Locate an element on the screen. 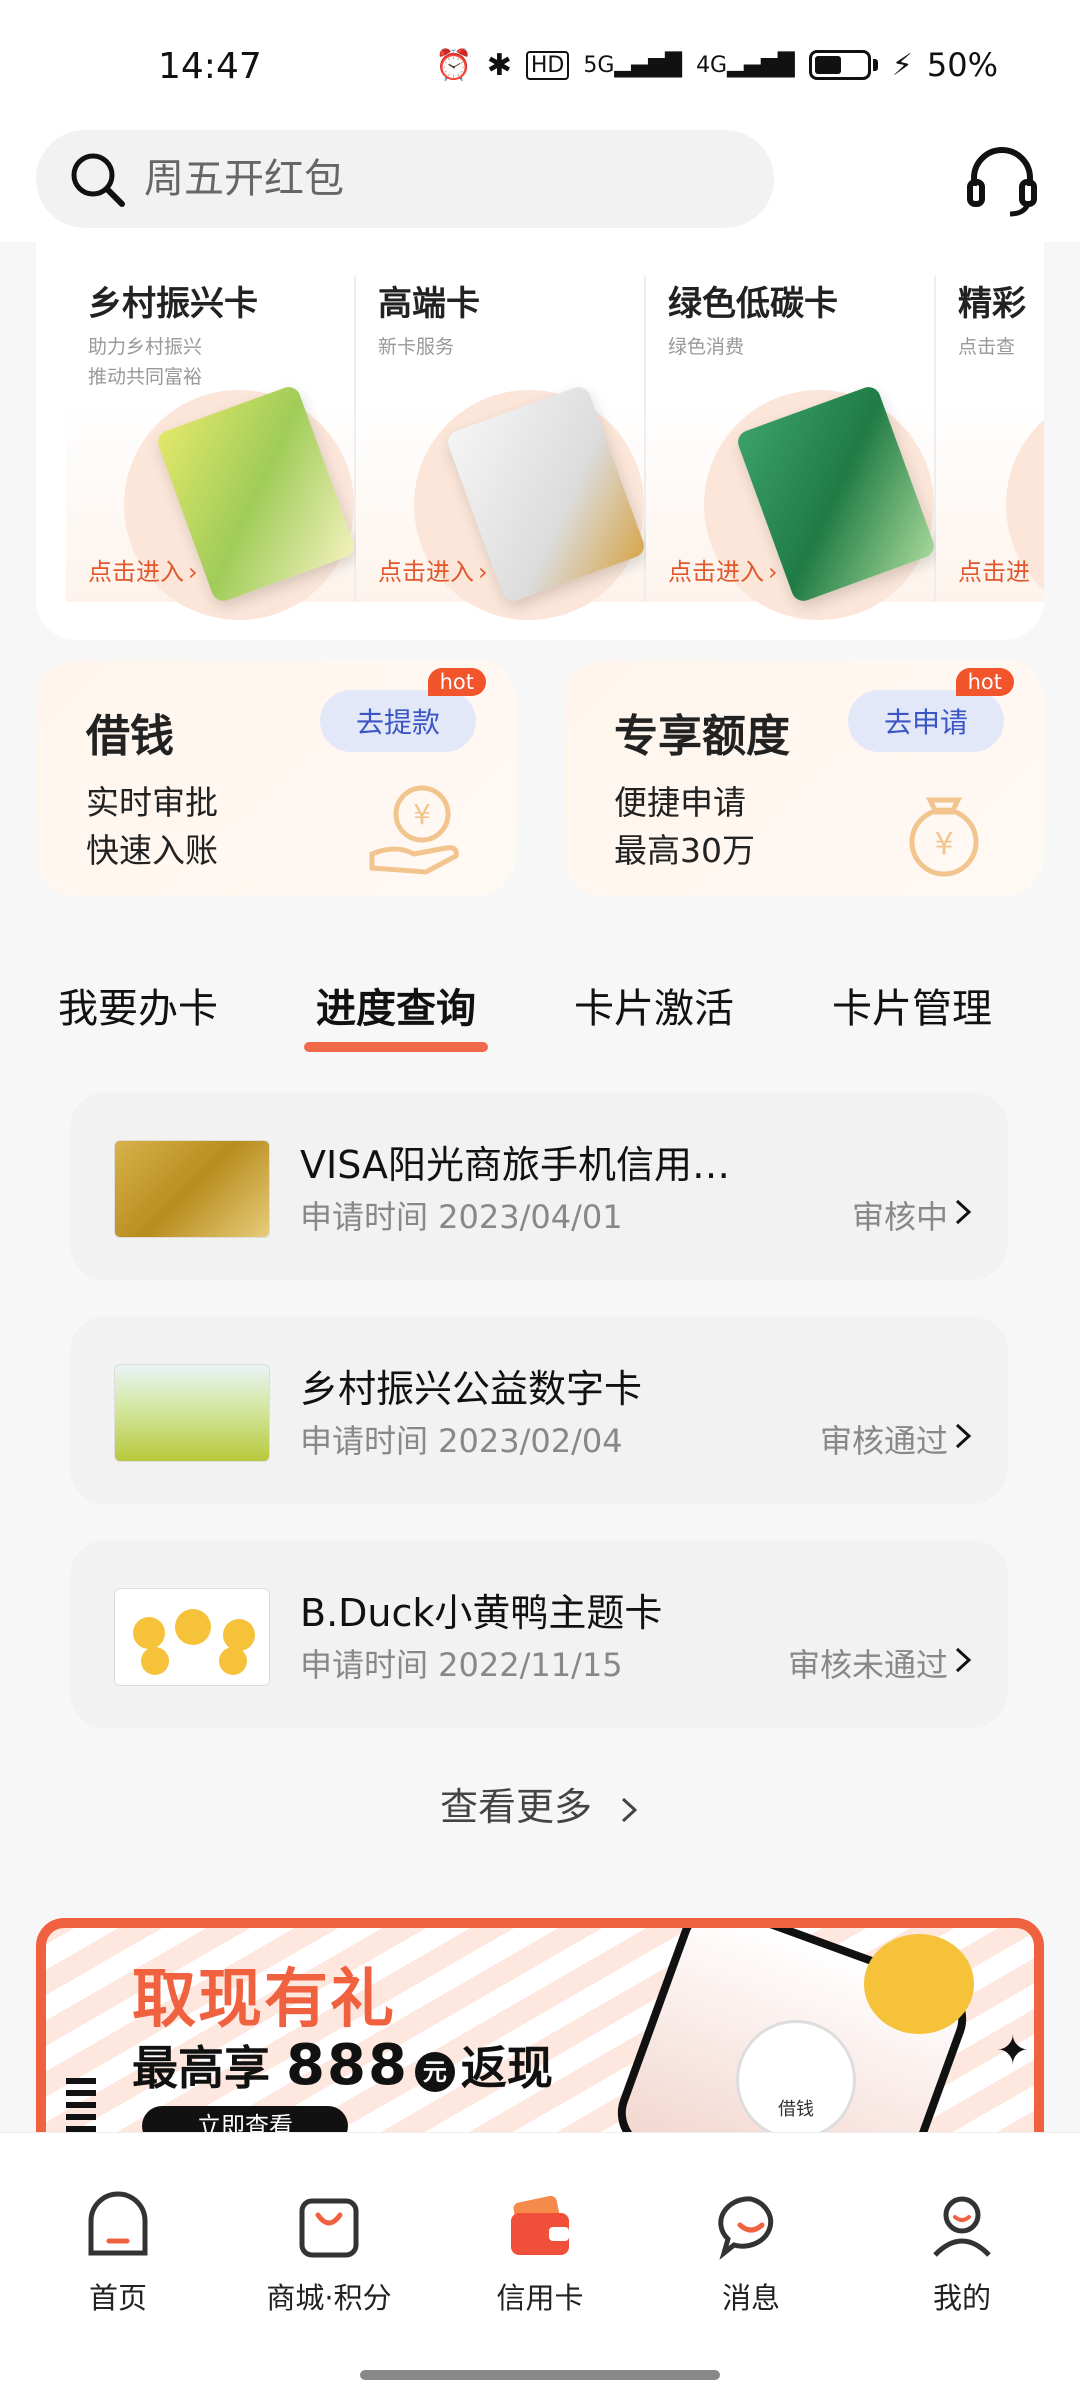 The image size is (1080, 2400). status-time: 14:47 is located at coordinates (210, 66).